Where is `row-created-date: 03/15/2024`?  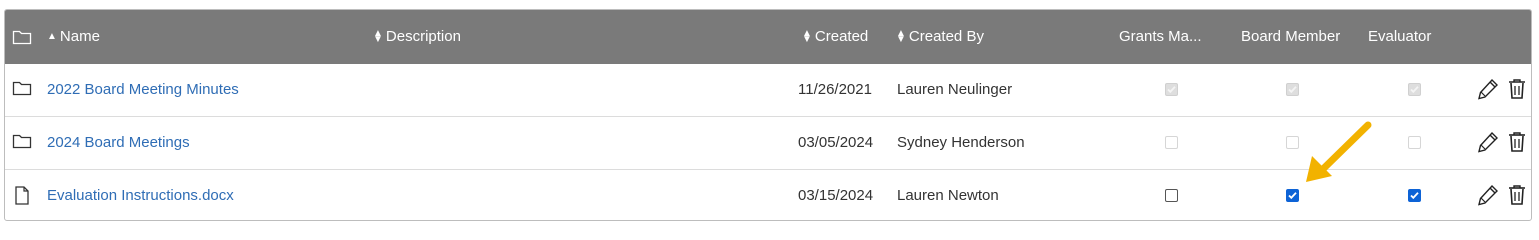
row-created-date: 03/15/2024 is located at coordinates (836, 195).